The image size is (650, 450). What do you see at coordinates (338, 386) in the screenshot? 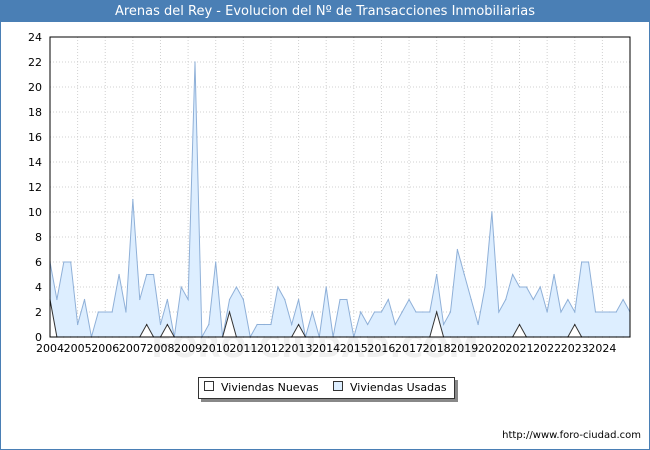
I see `legend-swatch-usadas` at bounding box center [338, 386].